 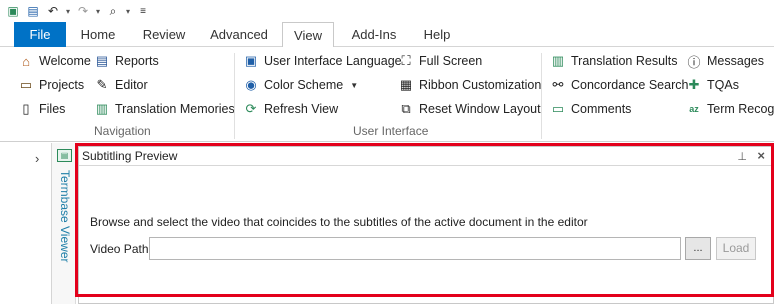 I want to click on full-screen-button: ⛶ Full Screen, so click(x=440, y=61).